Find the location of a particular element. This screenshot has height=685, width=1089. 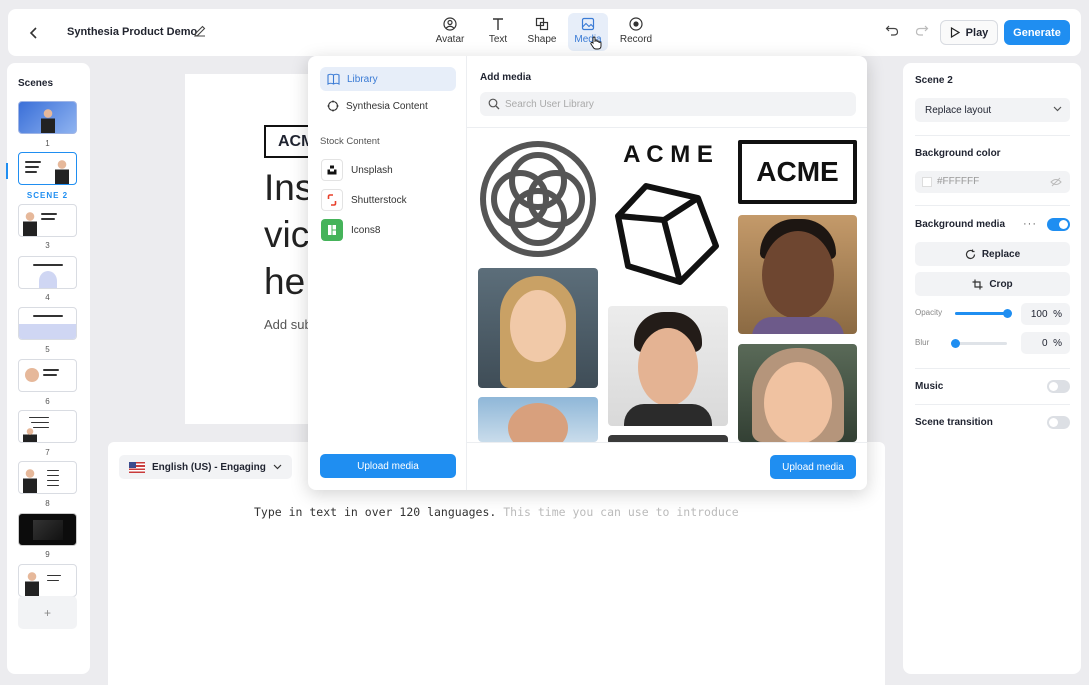

media-tile-cube is located at coordinates (668, 235).